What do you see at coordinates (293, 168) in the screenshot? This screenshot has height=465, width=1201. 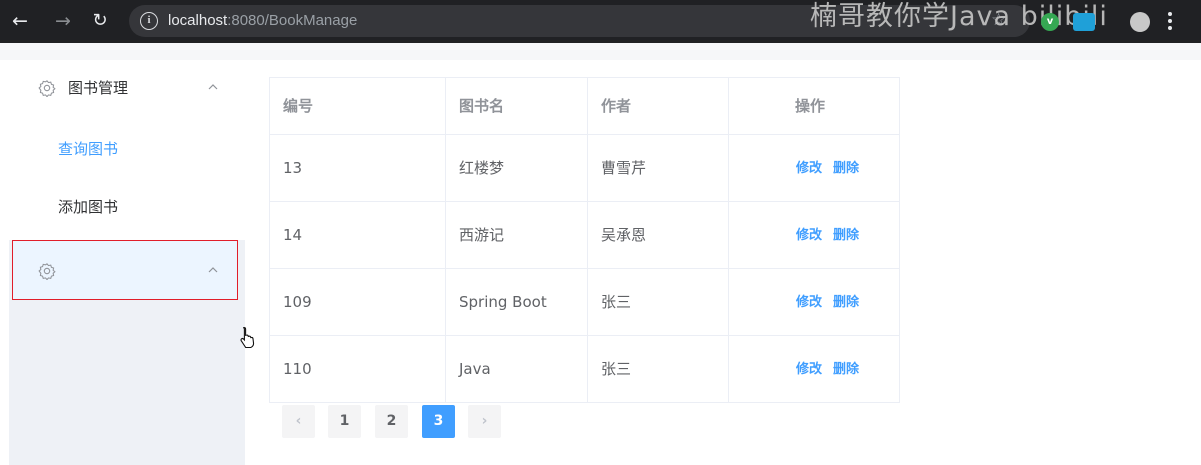 I see `book-id: 13` at bounding box center [293, 168].